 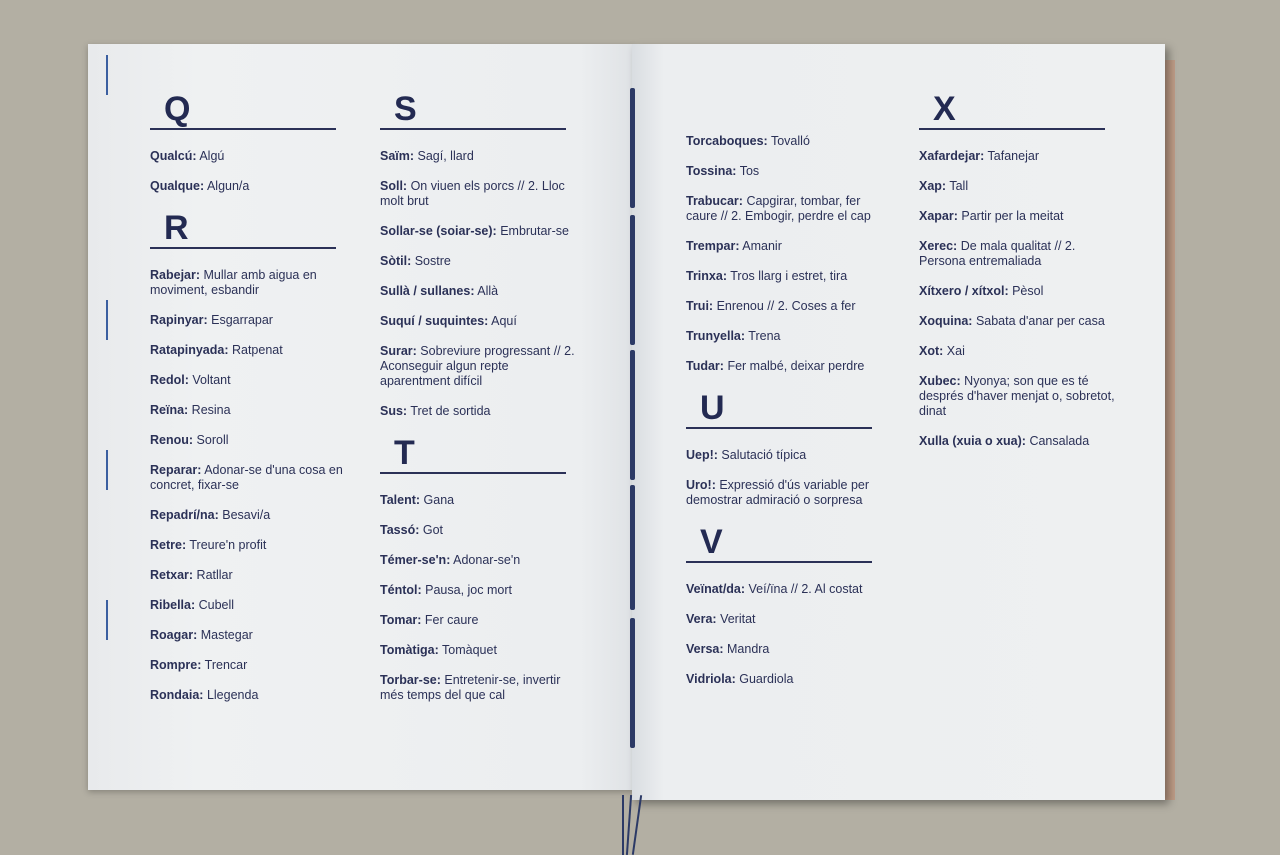 I want to click on entry-term: Torcaboques:, so click(x=727, y=141).